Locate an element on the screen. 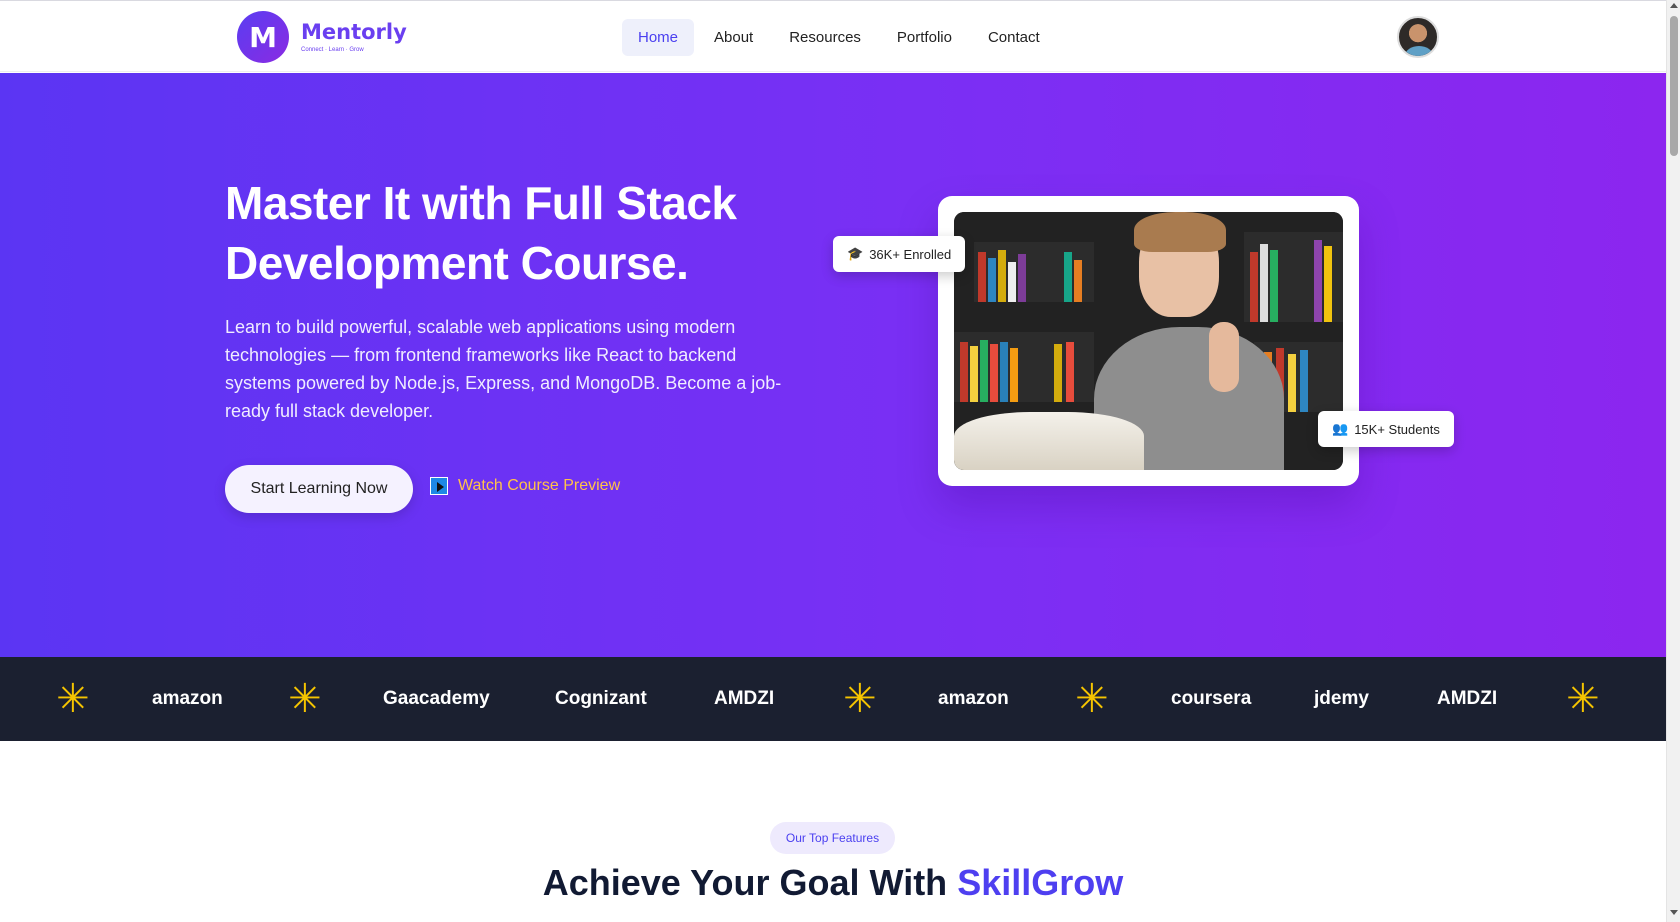 This screenshot has width=1680, height=922. avatar-shirt is located at coordinates (1419, 51).